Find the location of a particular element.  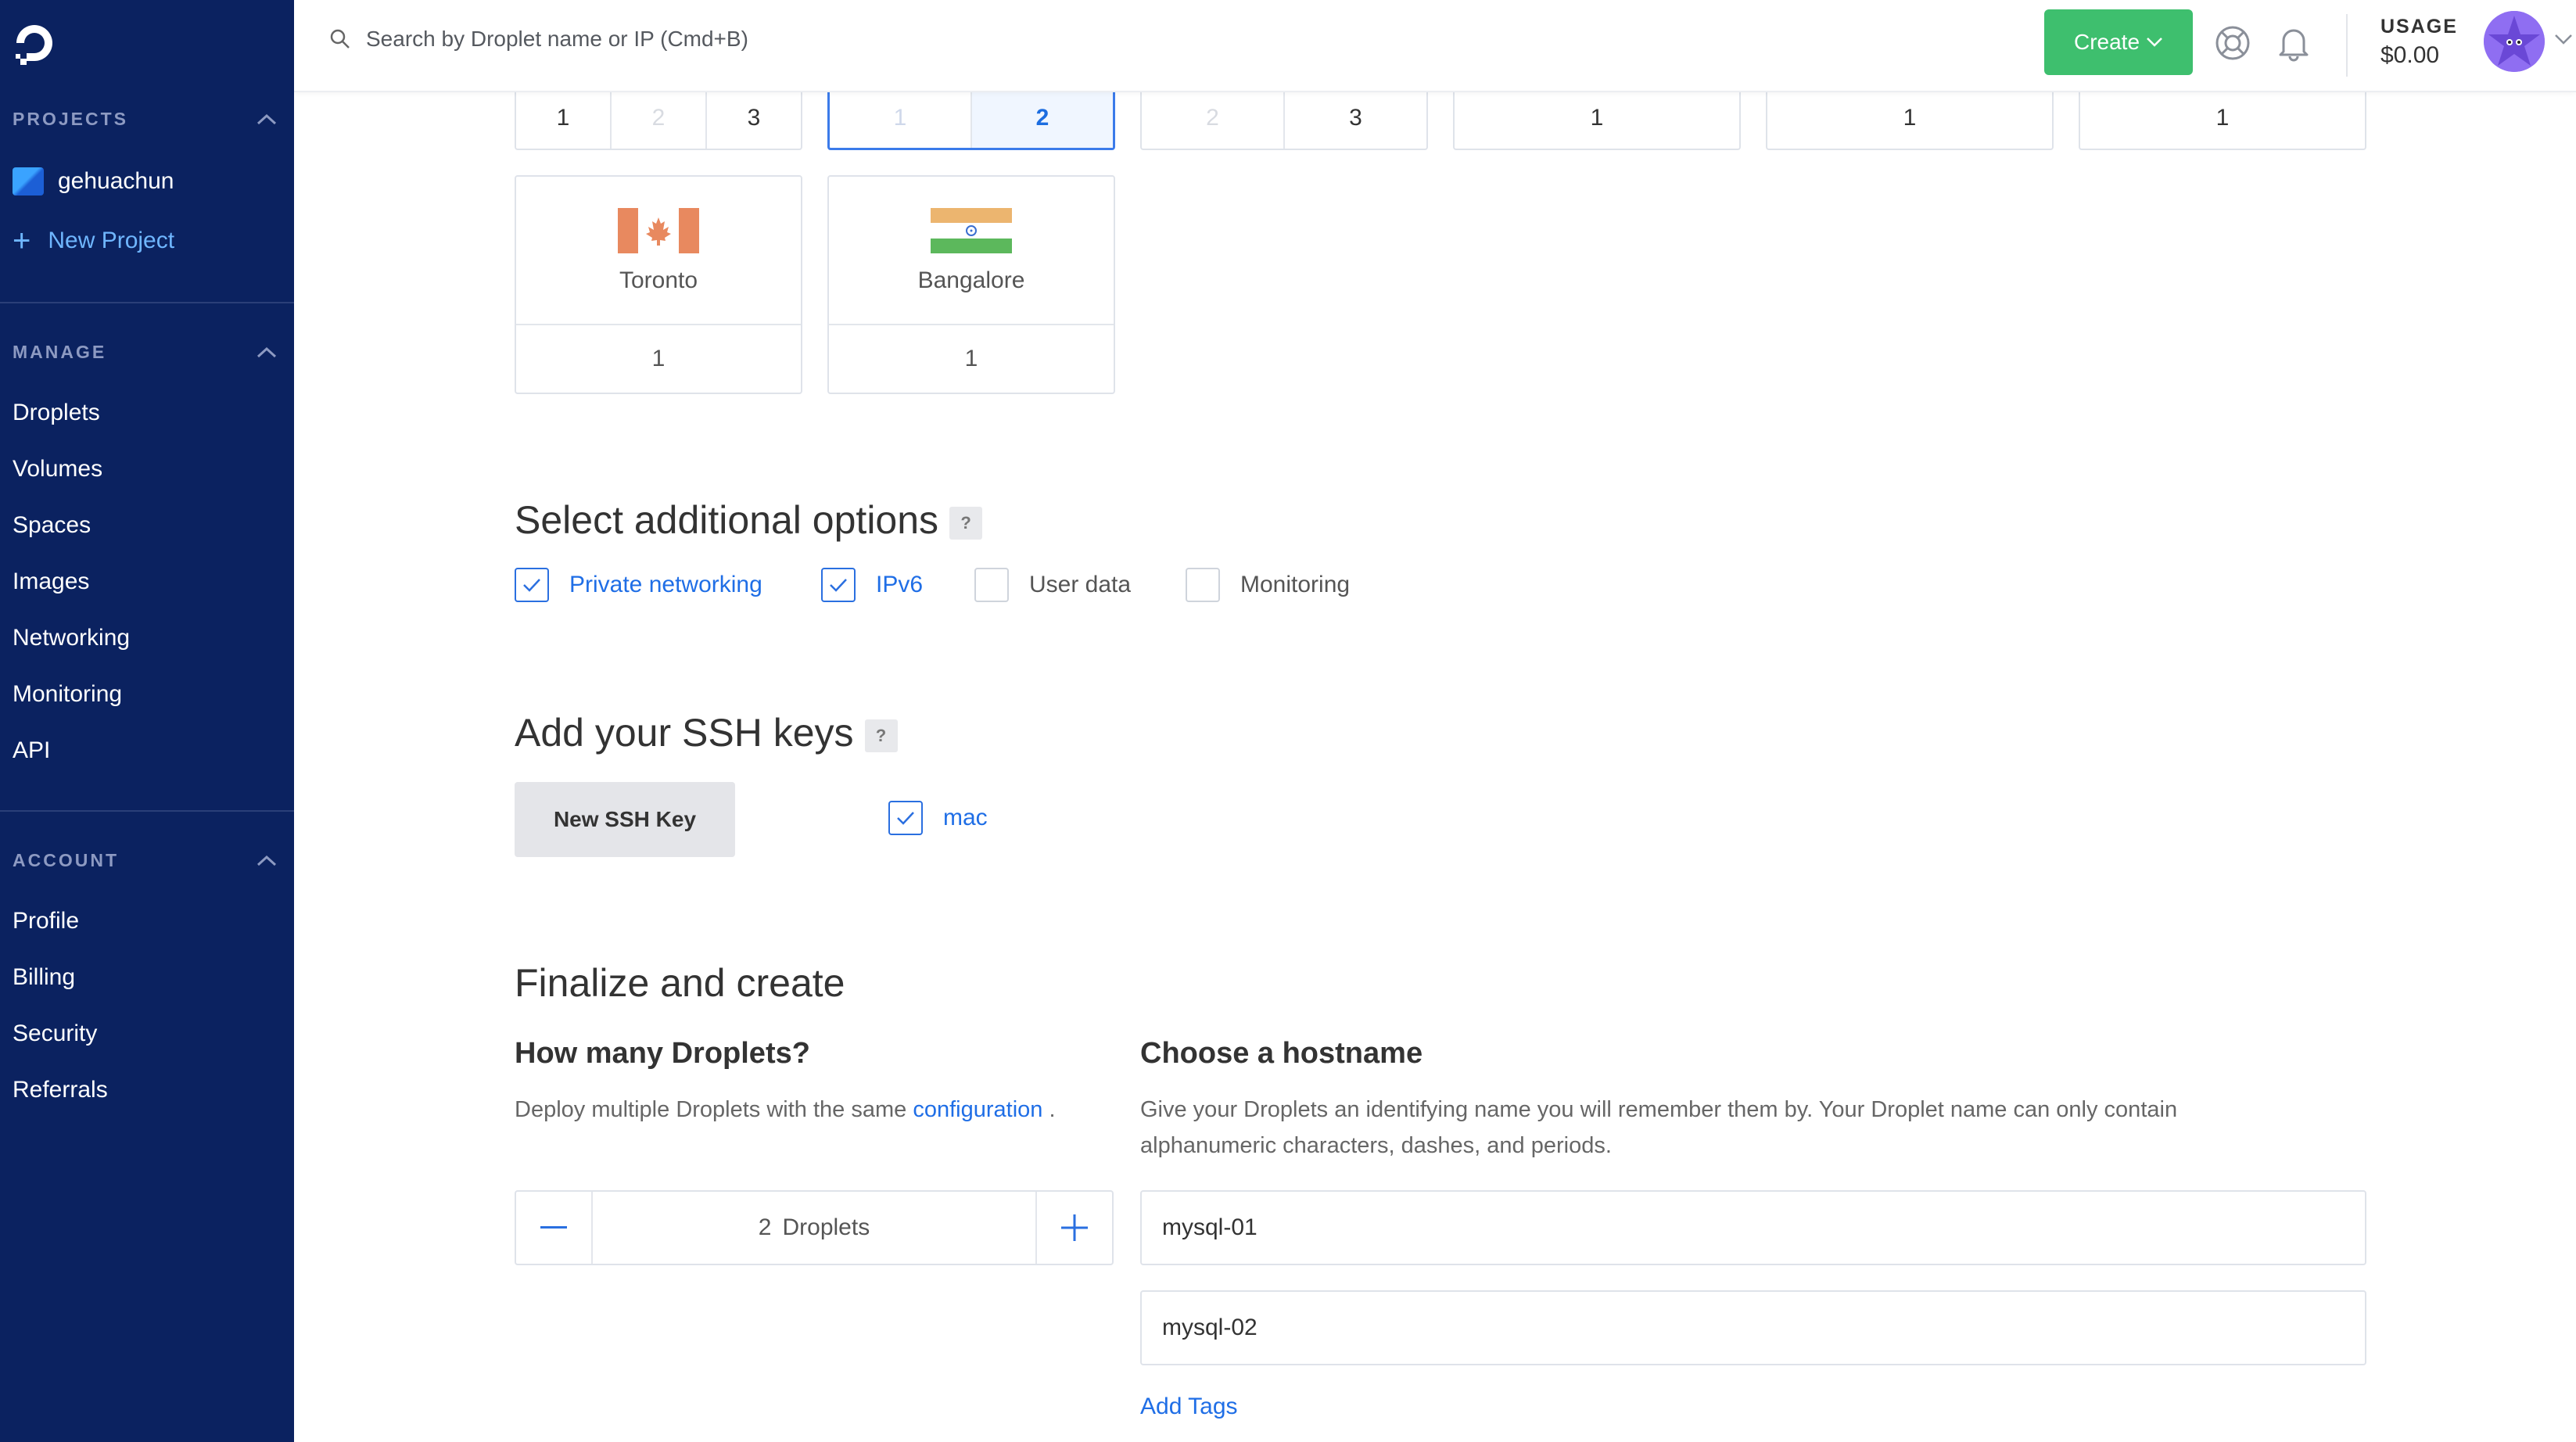

decrement-button is located at coordinates (553, 1228).